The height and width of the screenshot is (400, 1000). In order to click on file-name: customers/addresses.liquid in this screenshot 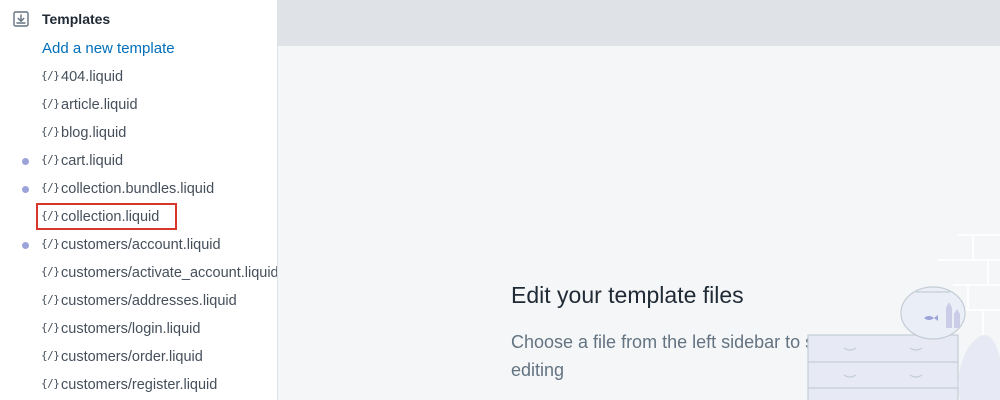, I will do `click(149, 301)`.